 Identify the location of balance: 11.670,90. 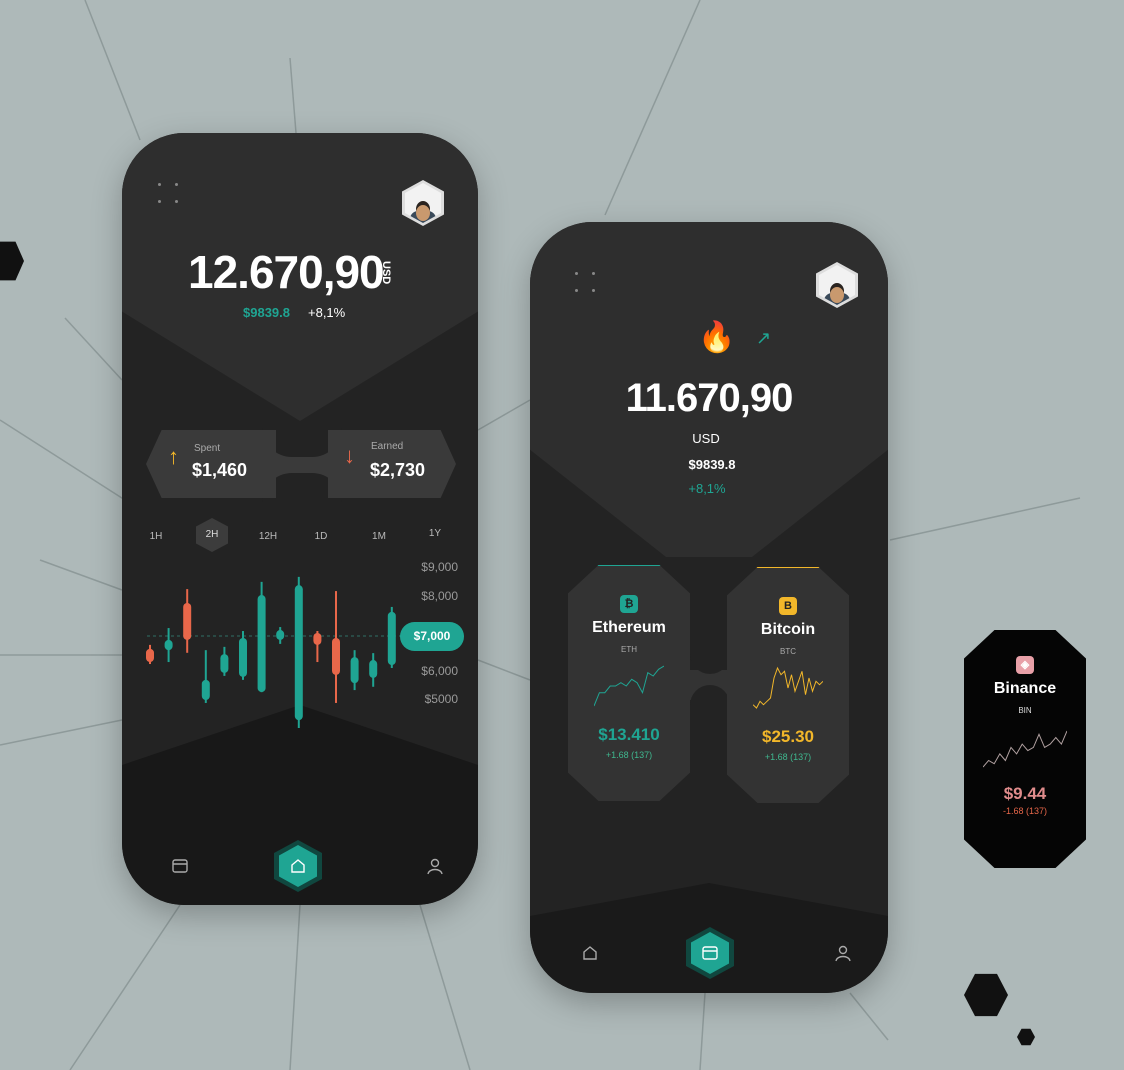
(709, 398).